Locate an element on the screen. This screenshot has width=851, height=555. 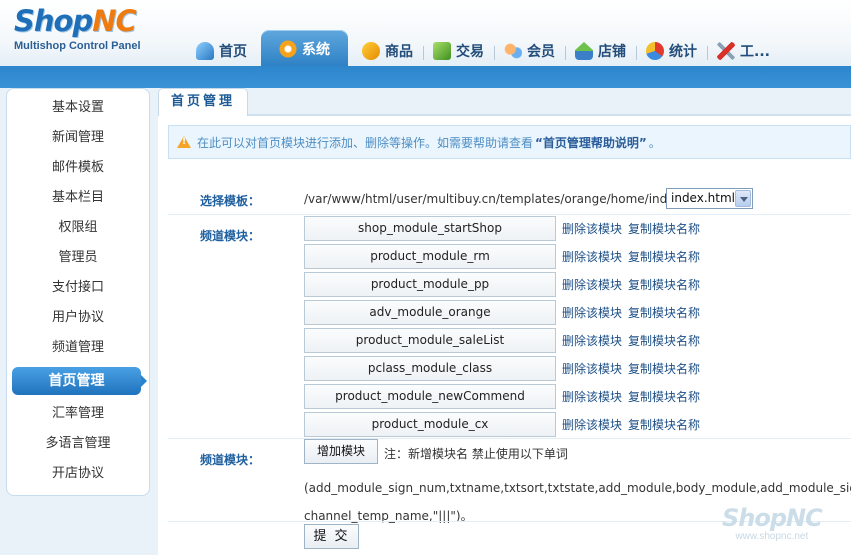
tab-home-management: 首页管理 is located at coordinates (203, 102).